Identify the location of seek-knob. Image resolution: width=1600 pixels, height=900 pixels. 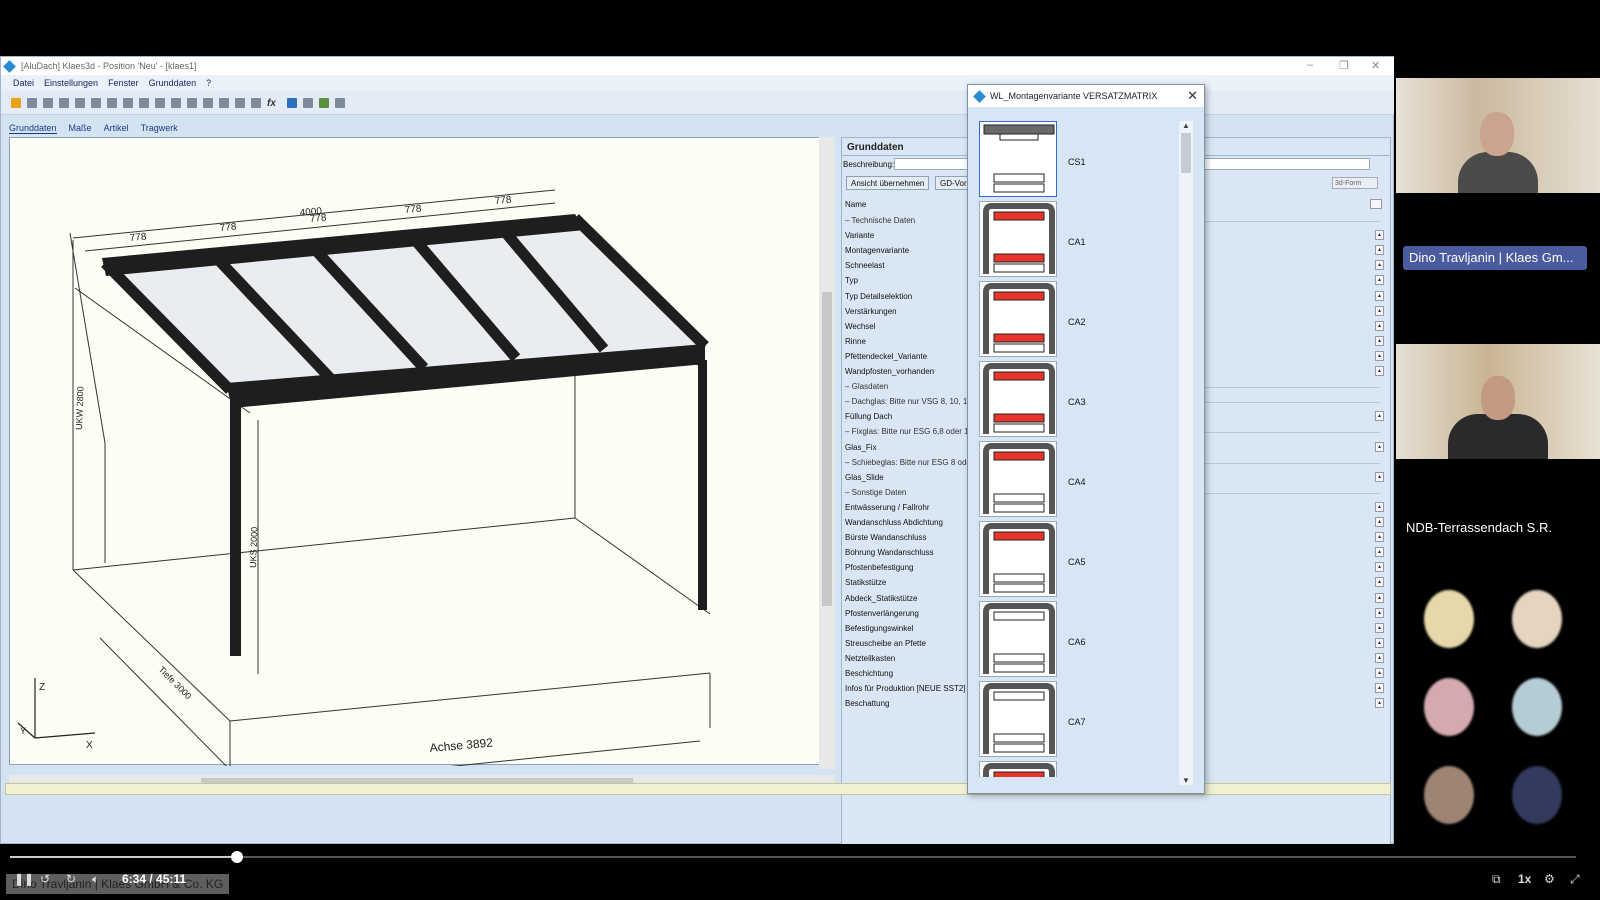
(237, 857).